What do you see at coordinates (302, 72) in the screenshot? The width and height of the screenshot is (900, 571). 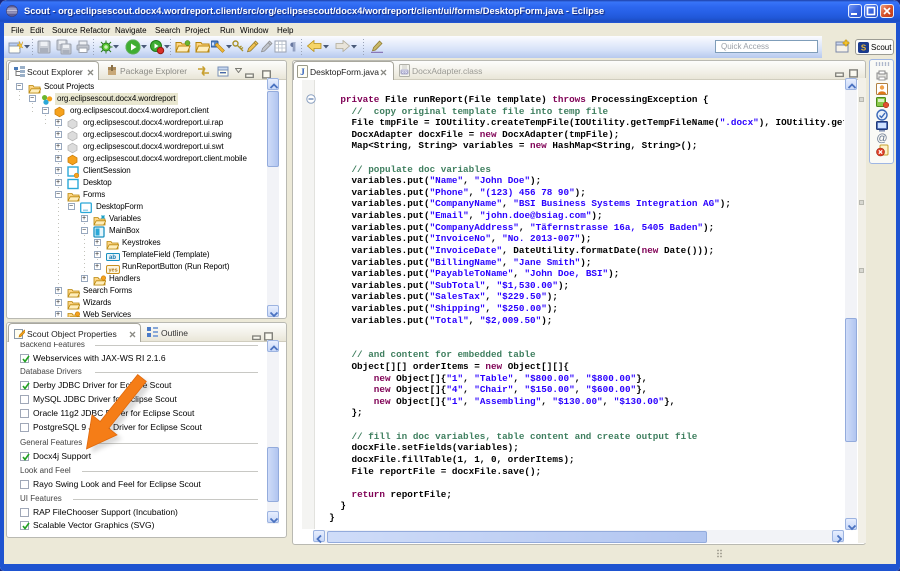 I see `svg-text: J` at bounding box center [302, 72].